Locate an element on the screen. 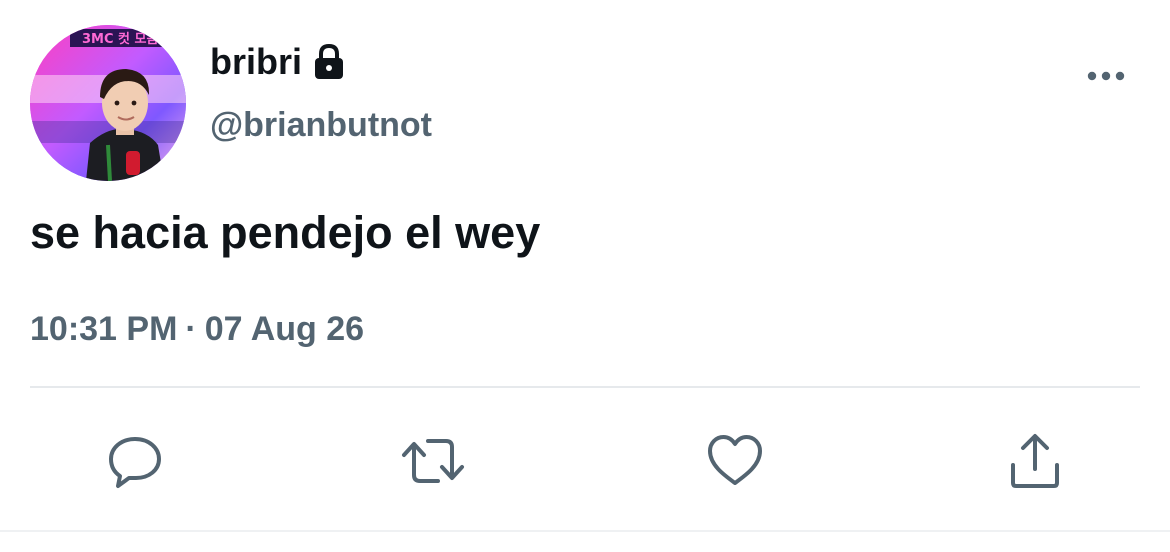  like-icon is located at coordinates (735, 460).